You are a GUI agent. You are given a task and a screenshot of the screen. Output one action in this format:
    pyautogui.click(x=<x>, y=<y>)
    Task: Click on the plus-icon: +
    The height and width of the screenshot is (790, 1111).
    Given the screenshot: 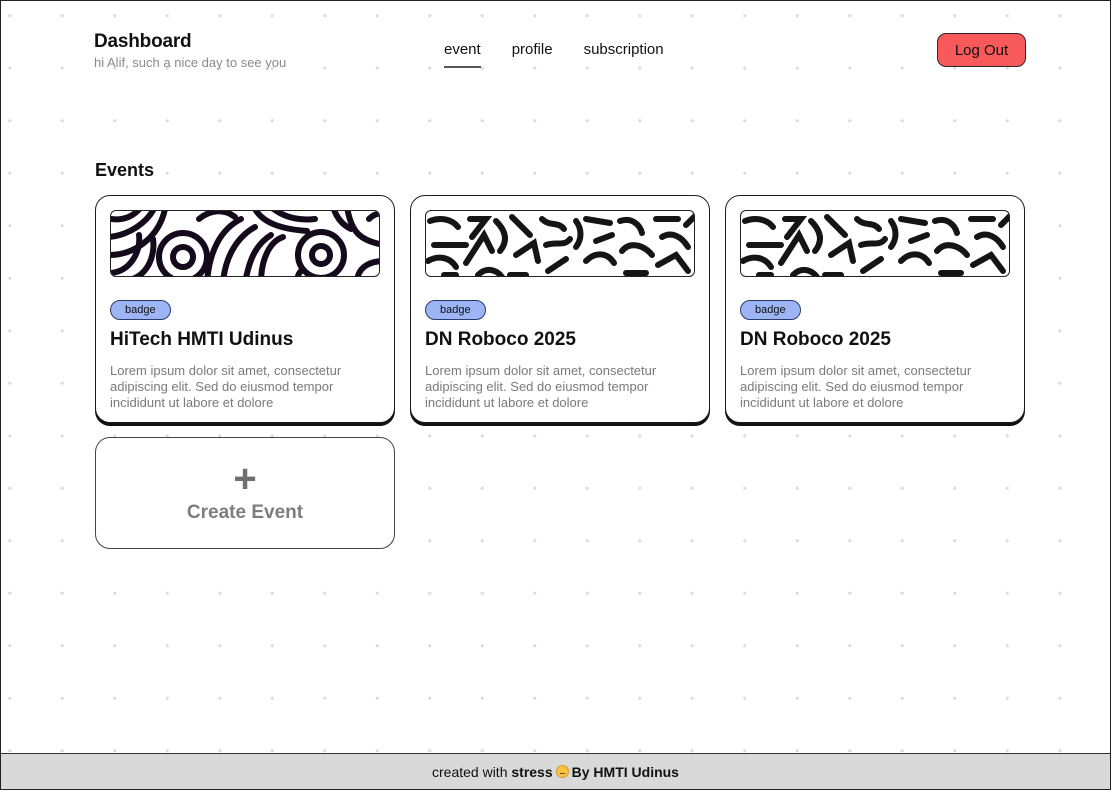 What is the action you would take?
    pyautogui.click(x=245, y=479)
    